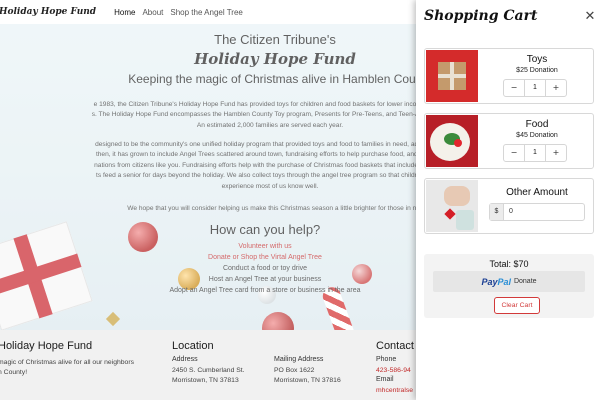 This screenshot has height=400, width=600. I want to click on item-price: $25 Donation, so click(537, 70).